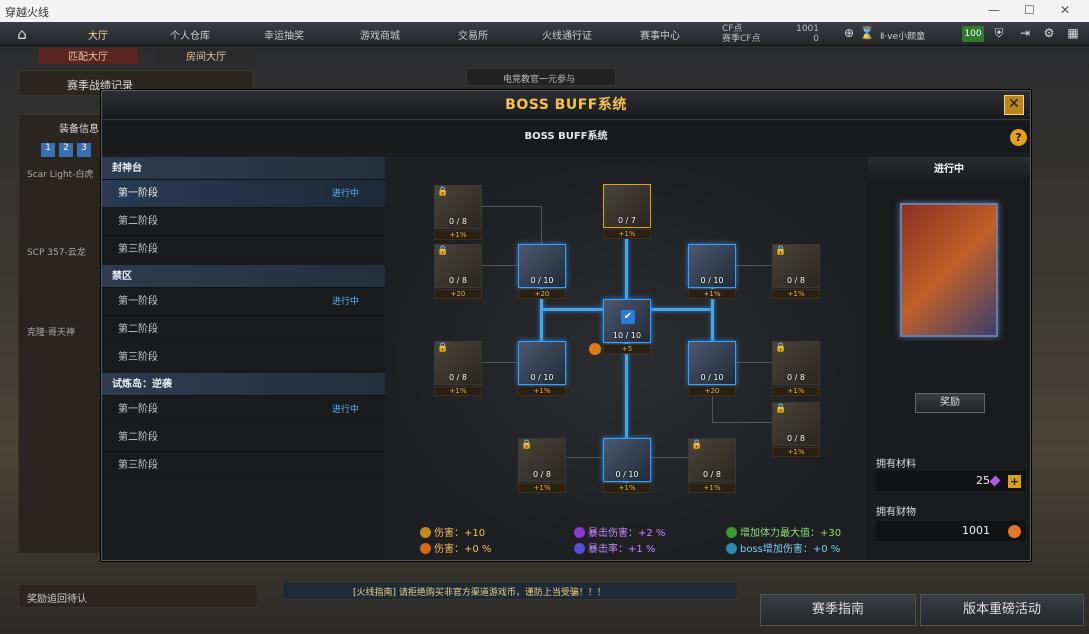 Image resolution: width=1089 pixels, height=634 pixels. What do you see at coordinates (190, 34) in the screenshot?
I see `tab-inventory: 个人仓库` at bounding box center [190, 34].